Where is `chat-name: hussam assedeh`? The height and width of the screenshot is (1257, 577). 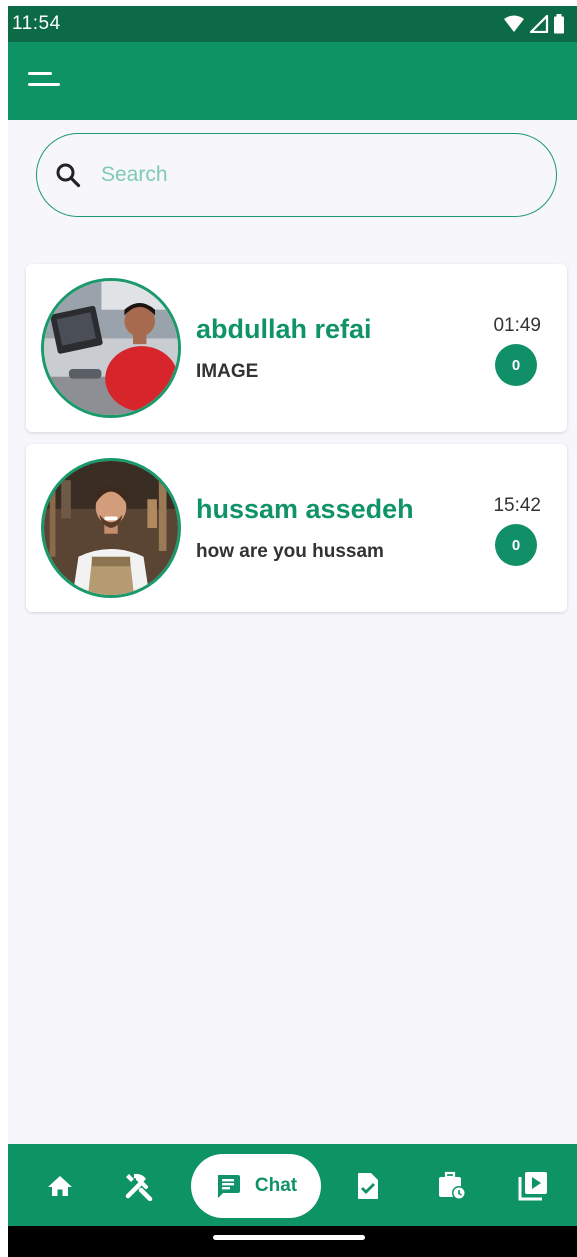 chat-name: hussam assedeh is located at coordinates (305, 509).